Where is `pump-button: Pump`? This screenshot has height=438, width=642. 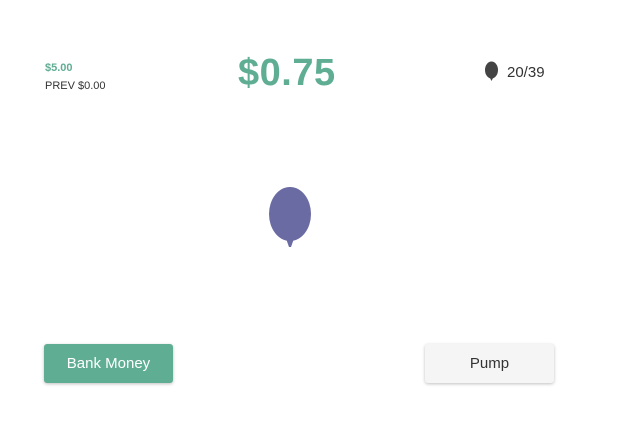 pump-button: Pump is located at coordinates (489, 363).